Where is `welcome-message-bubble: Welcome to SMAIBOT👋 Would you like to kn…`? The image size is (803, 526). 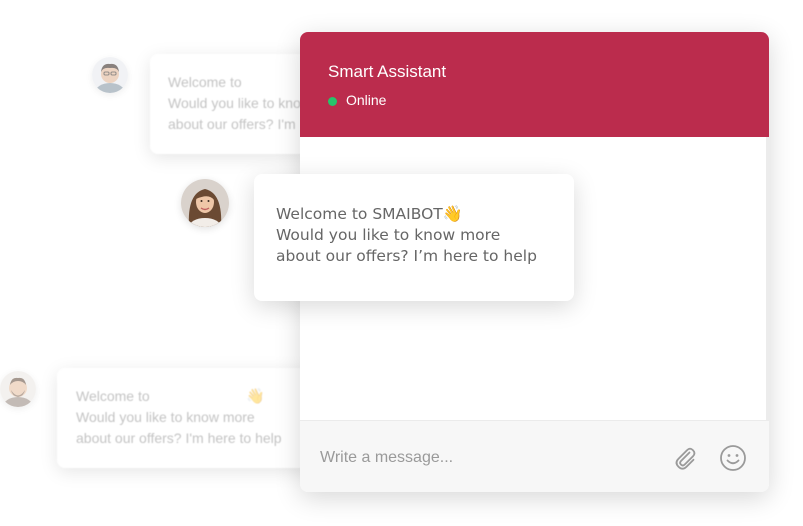 welcome-message-bubble: Welcome to SMAIBOT👋 Would you like to kn… is located at coordinates (414, 237).